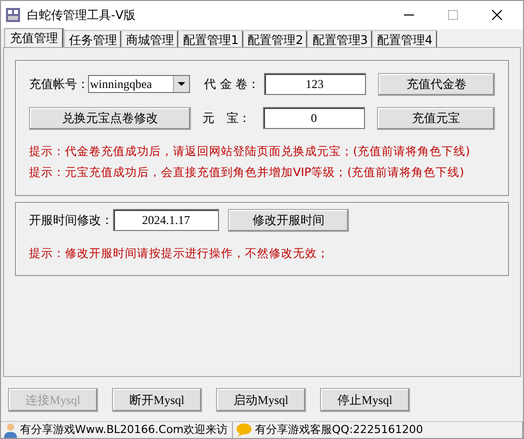 This screenshot has width=524, height=439. What do you see at coordinates (227, 118) in the screenshot?
I see `yuanbao-label: 元 宝：` at bounding box center [227, 118].